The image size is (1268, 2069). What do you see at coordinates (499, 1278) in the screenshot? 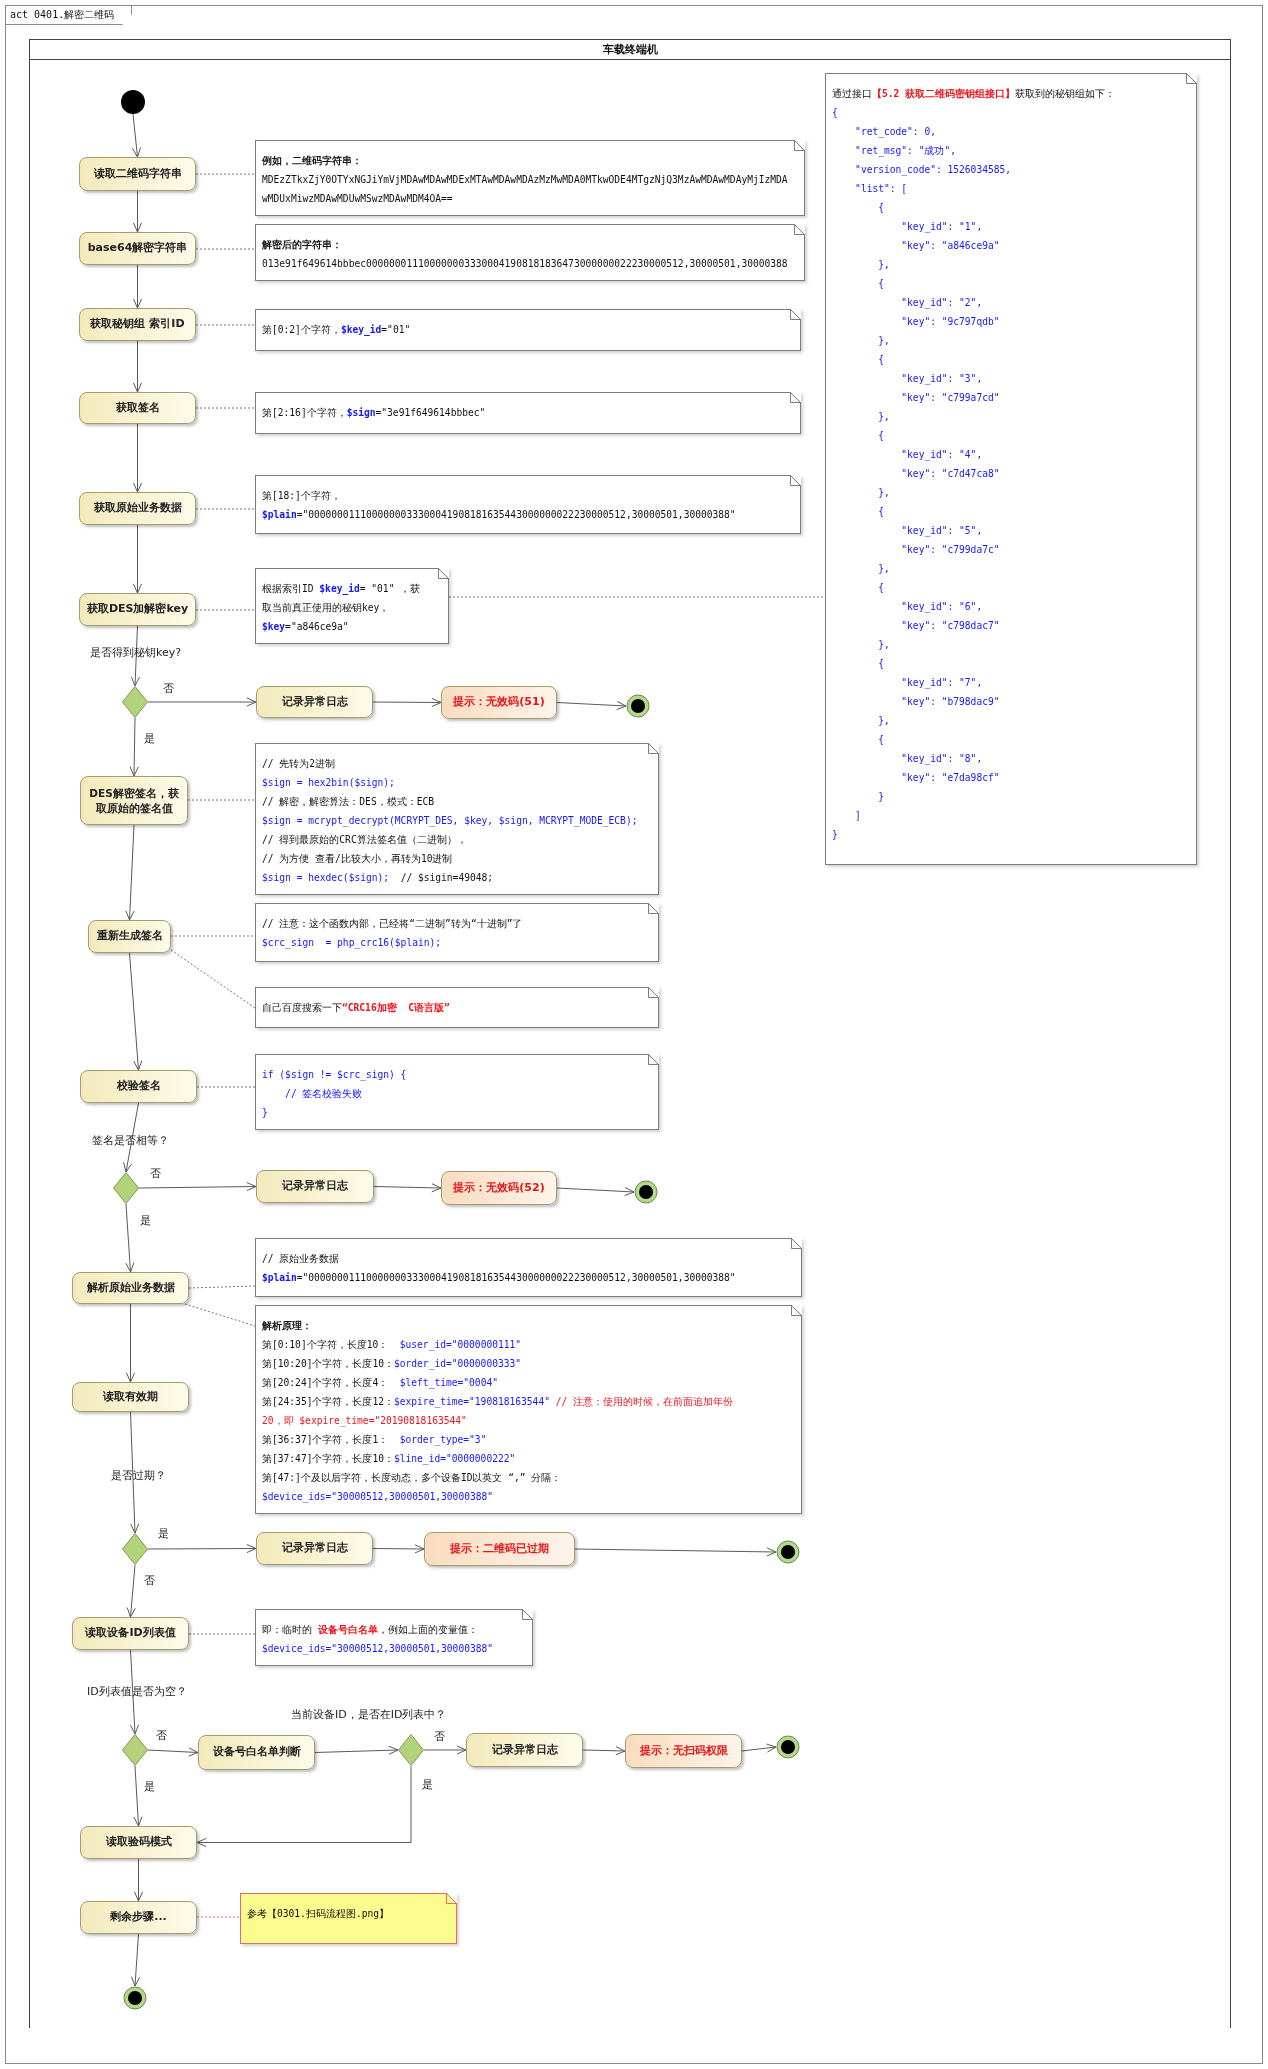
I see `note-text: $plain="0000000111000000033300041908181635443000000022230000512,30000501,30000388"` at bounding box center [499, 1278].